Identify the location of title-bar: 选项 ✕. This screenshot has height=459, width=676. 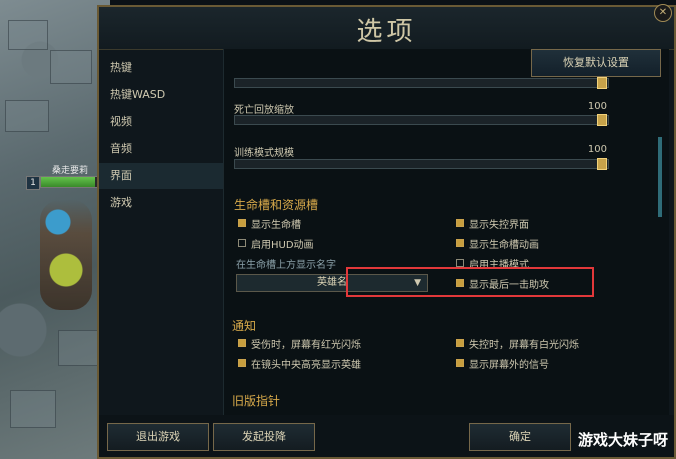
(386, 27).